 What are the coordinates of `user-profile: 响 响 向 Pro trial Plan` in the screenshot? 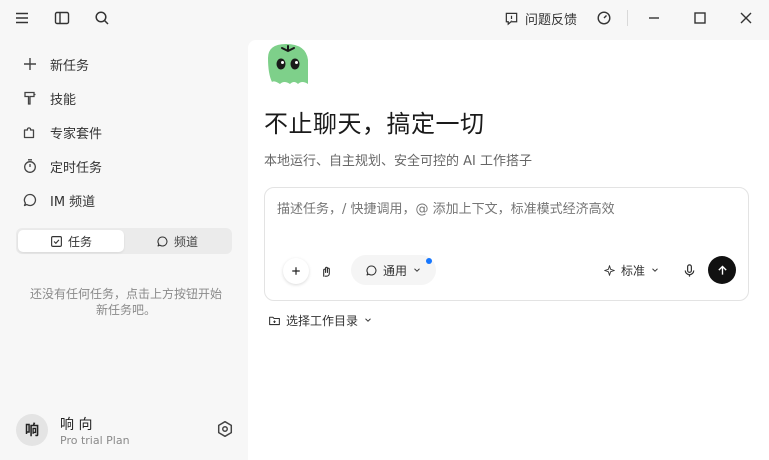 It's located at (131, 431).